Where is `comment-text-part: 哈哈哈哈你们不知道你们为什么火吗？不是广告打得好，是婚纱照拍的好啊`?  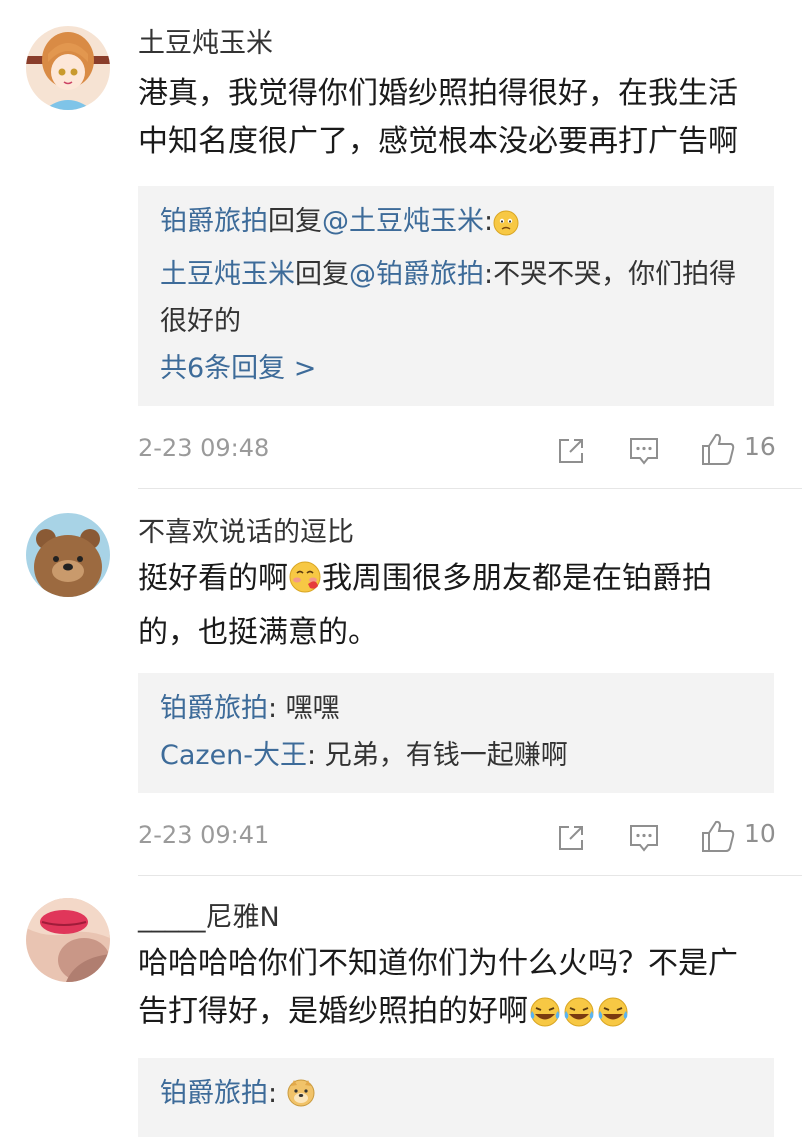 comment-text-part: 哈哈哈哈你们不知道你们为什么火吗？不是广告打得好，是婚纱照拍的好啊 is located at coordinates (438, 987).